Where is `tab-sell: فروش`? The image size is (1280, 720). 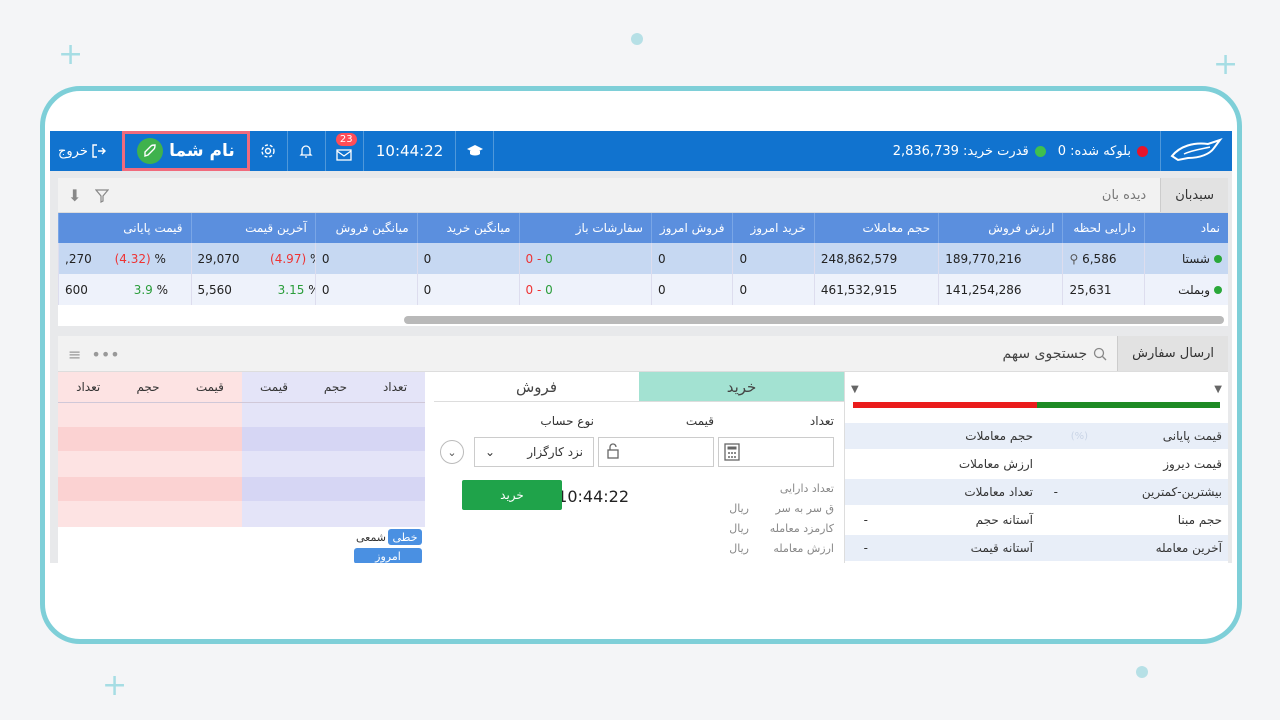 tab-sell: فروش is located at coordinates (536, 387).